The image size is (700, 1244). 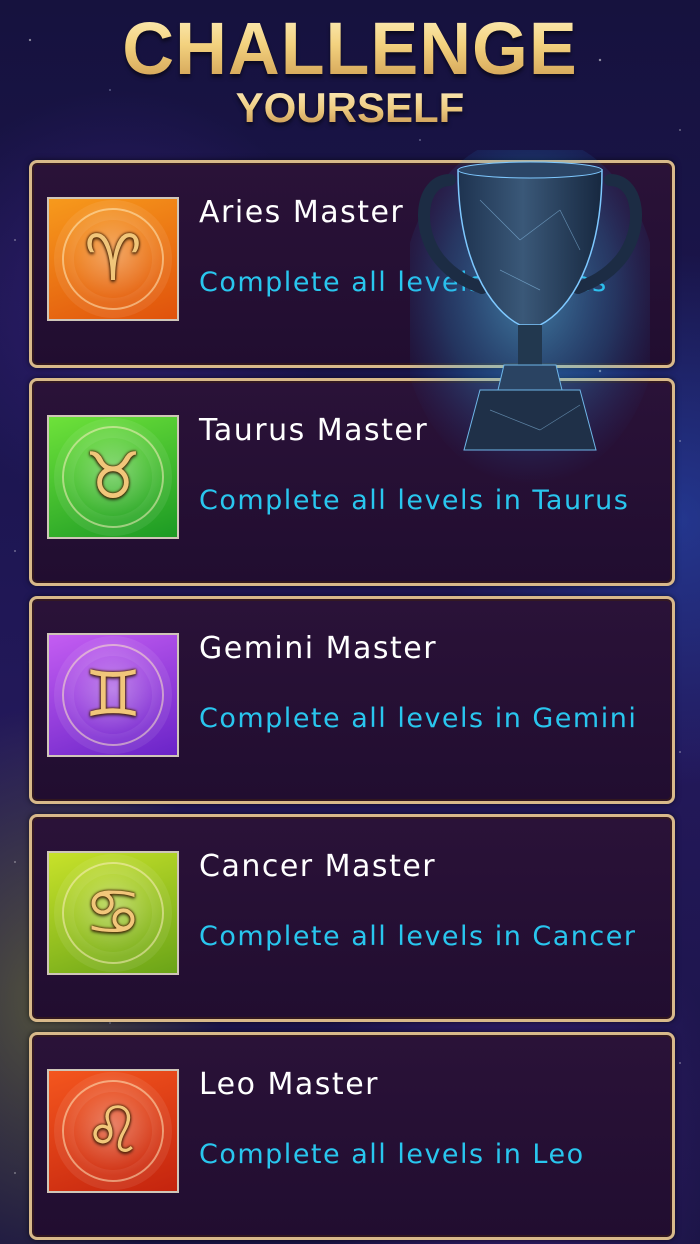 I want to click on leo-icon: ♌, so click(x=113, y=1131).